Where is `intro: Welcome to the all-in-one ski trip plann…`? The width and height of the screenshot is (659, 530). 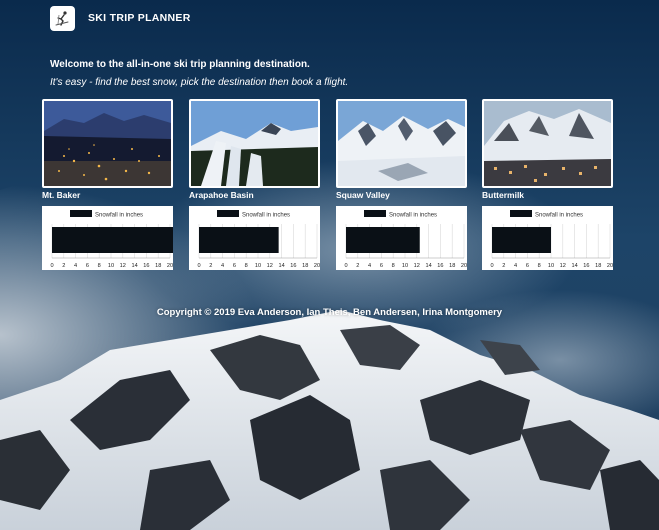 intro: Welcome to the all-in-one ski trip plann… is located at coordinates (199, 73).